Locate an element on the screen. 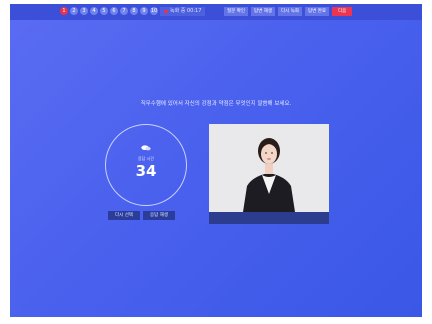 This screenshot has height=324, width=432. next-button: 다음 is located at coordinates (342, 11).